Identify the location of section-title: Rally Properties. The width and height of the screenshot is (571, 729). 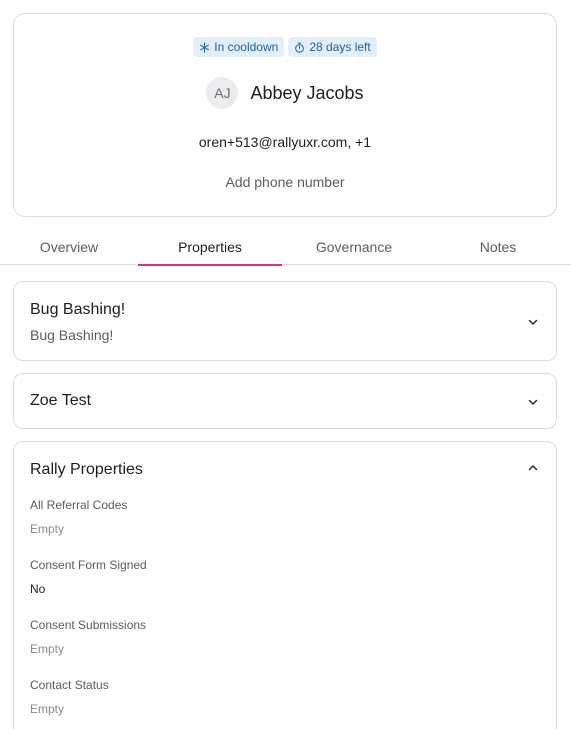
(86, 469).